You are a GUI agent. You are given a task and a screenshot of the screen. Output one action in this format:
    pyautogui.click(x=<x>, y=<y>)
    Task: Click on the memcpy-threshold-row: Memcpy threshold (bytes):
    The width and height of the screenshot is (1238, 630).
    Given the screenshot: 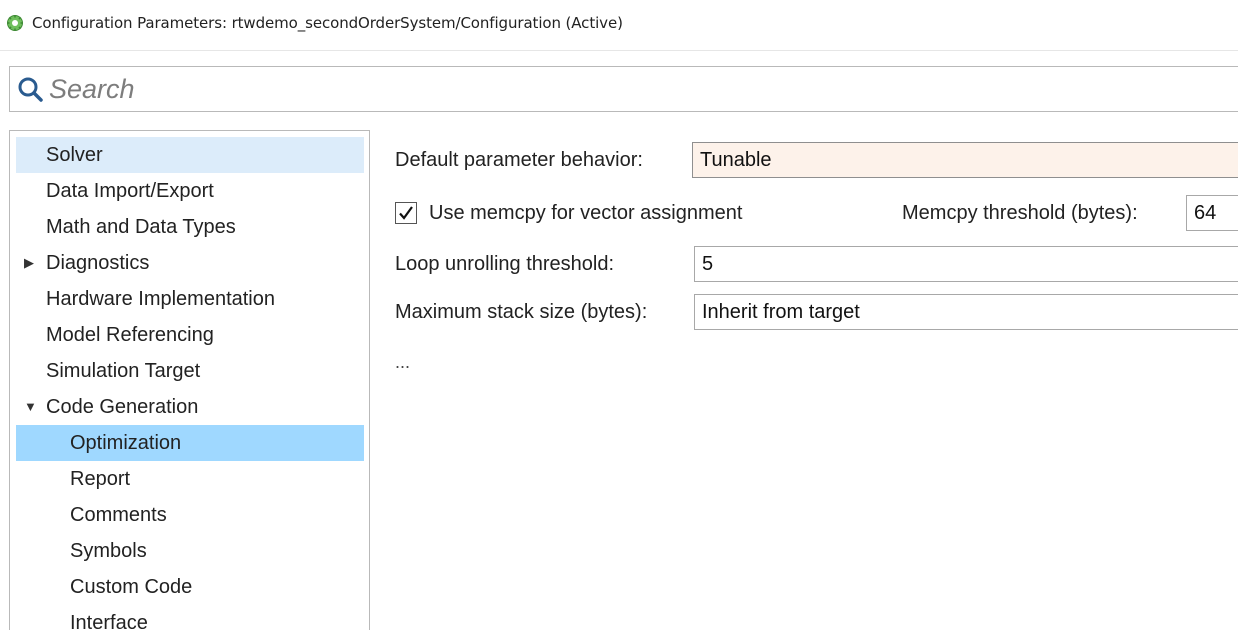 What is the action you would take?
    pyautogui.click(x=1020, y=213)
    